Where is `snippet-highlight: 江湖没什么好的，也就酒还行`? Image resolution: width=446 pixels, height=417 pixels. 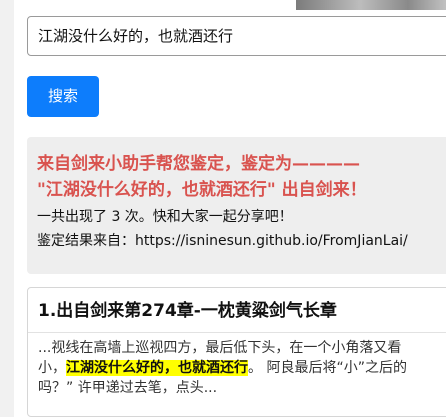 snippet-highlight: 江湖没什么好的，也就酒还行 is located at coordinates (157, 368).